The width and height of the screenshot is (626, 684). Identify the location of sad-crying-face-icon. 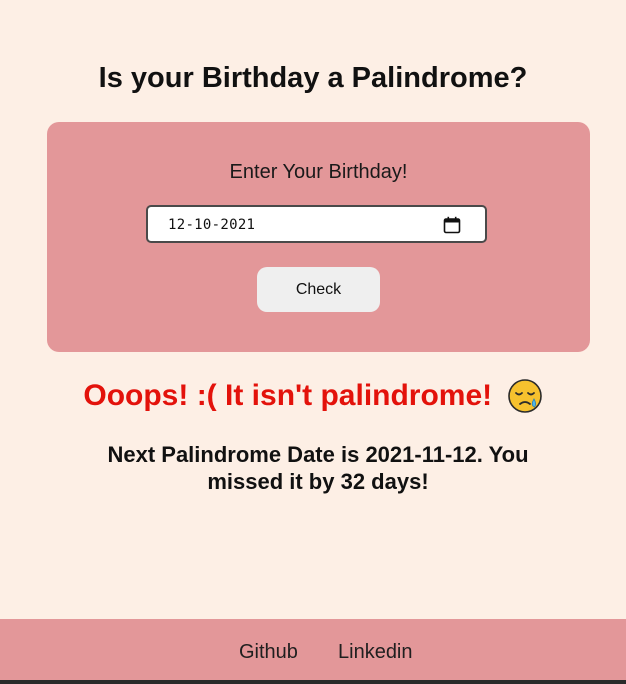
(524, 396).